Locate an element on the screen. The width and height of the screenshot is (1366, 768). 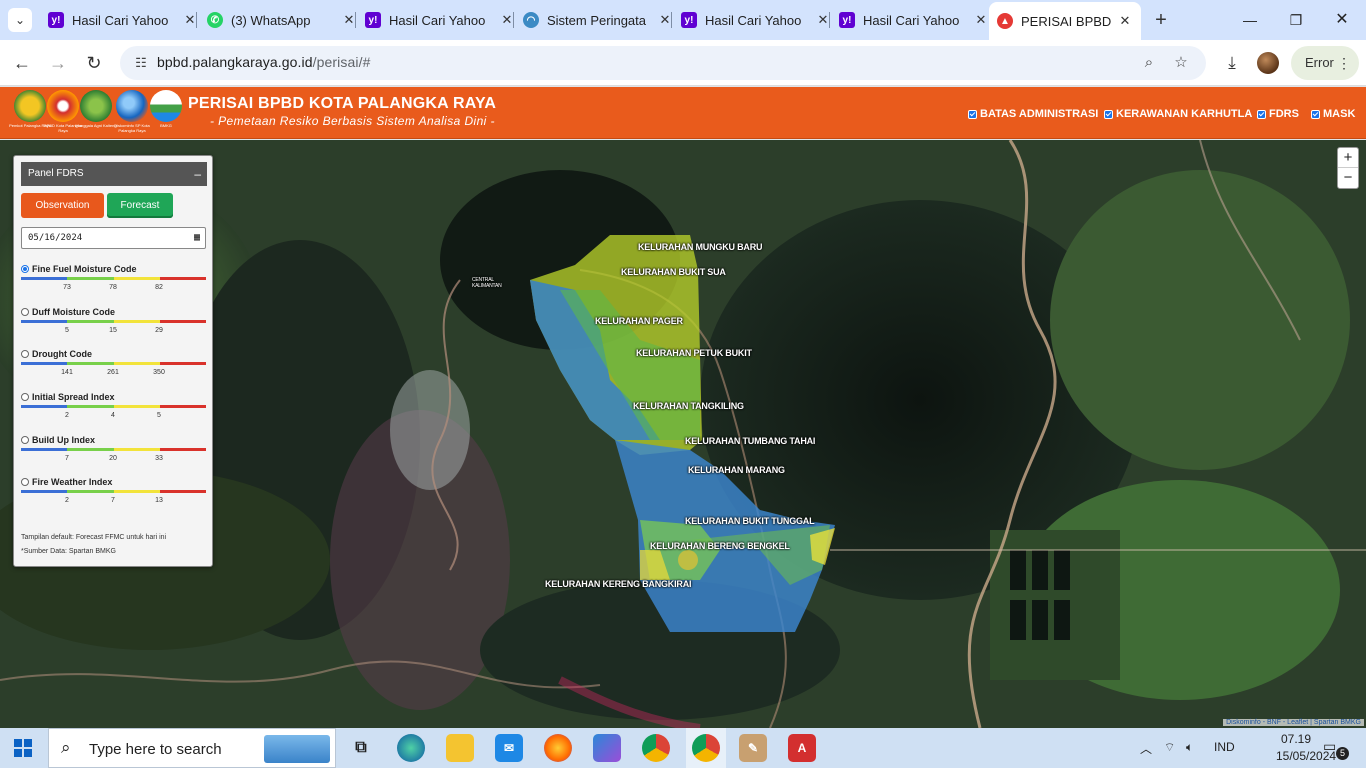
notification-icon: ▭ 5 is located at coordinates (1336, 749).